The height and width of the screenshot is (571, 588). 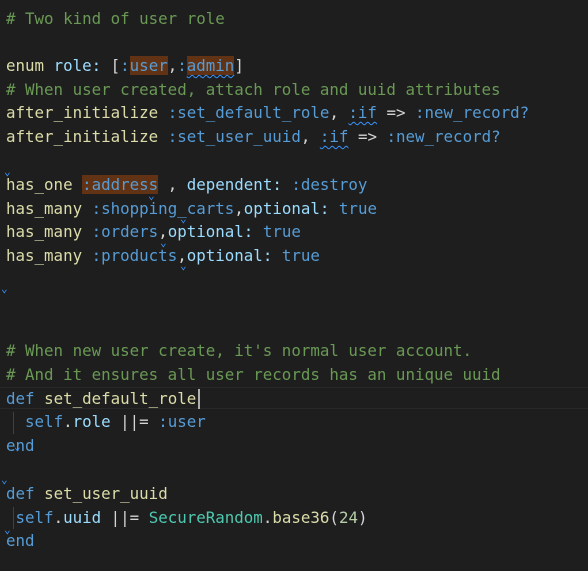 I want to click on code-line: # Two kind of user role, so click(x=115, y=19).